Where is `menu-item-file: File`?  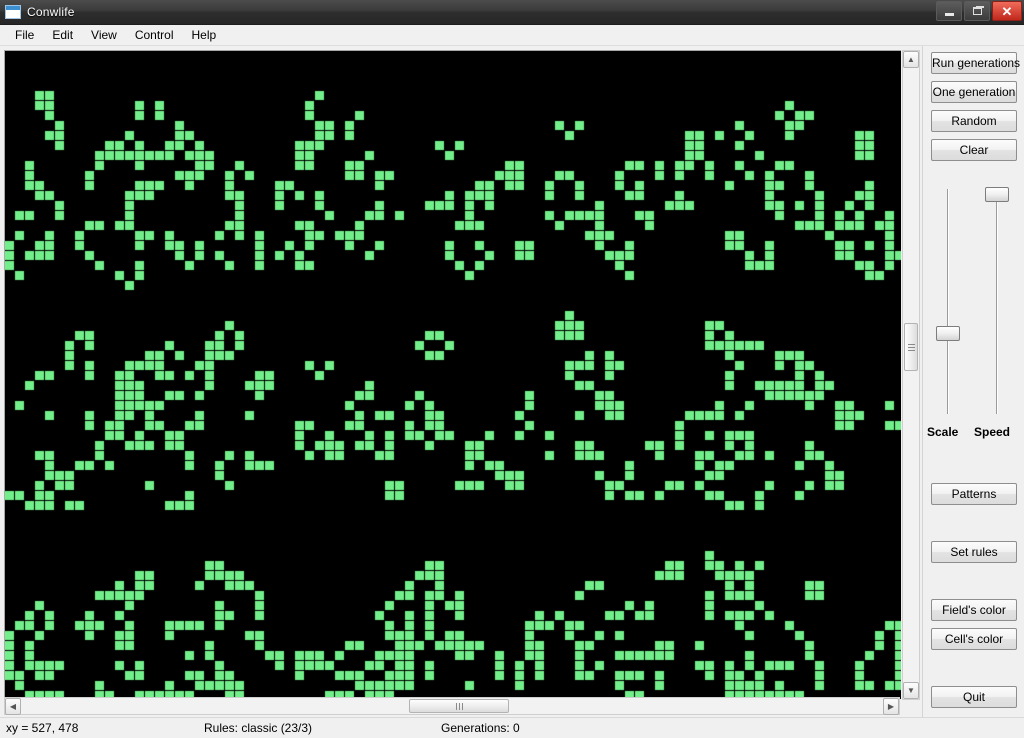
menu-item-file: File is located at coordinates (24, 35).